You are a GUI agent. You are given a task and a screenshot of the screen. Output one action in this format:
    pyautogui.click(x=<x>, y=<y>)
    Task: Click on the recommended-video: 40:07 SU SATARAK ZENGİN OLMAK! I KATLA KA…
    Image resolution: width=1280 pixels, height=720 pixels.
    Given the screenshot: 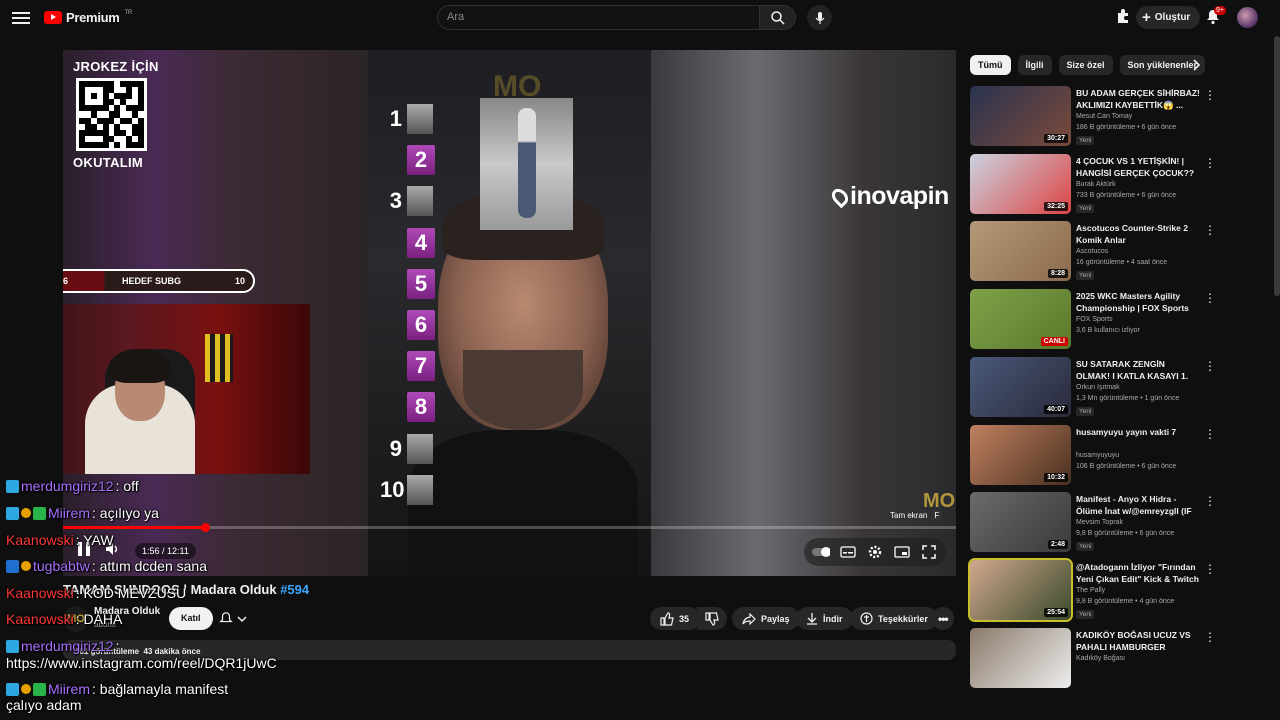 What is the action you would take?
    pyautogui.click(x=1093, y=387)
    